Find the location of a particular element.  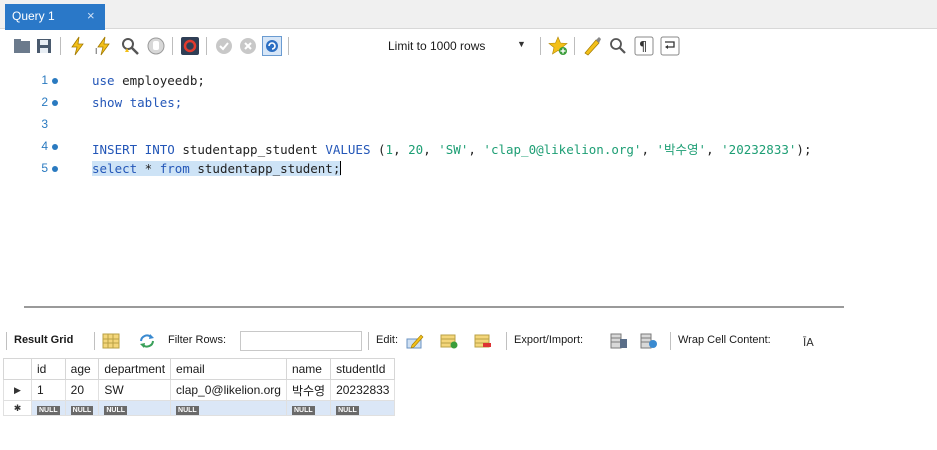

code-token: * is located at coordinates (148, 168).